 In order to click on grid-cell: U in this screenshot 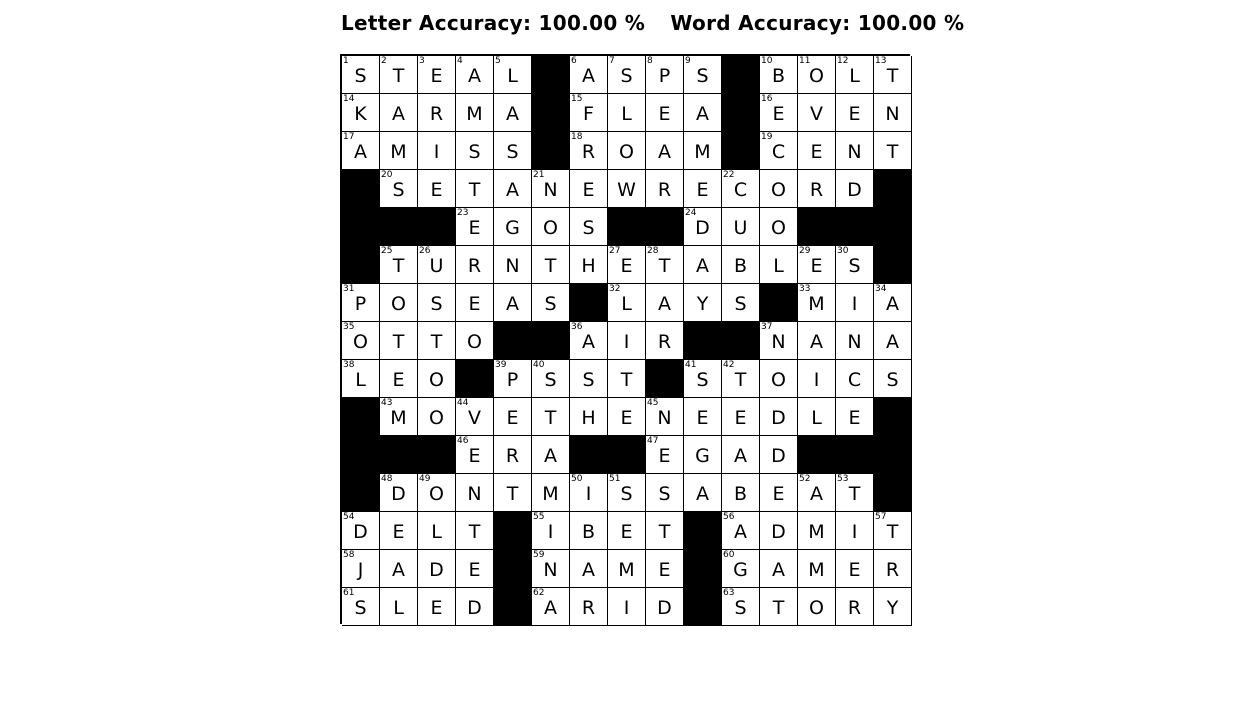, I will do `click(741, 227)`.